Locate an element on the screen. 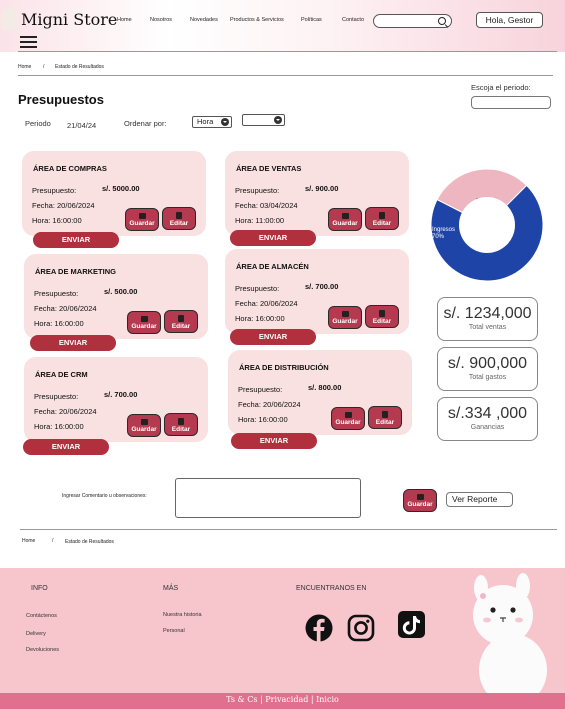 This screenshot has height=709, width=565. pie-percent-ingresos: 70% is located at coordinates (438, 237).